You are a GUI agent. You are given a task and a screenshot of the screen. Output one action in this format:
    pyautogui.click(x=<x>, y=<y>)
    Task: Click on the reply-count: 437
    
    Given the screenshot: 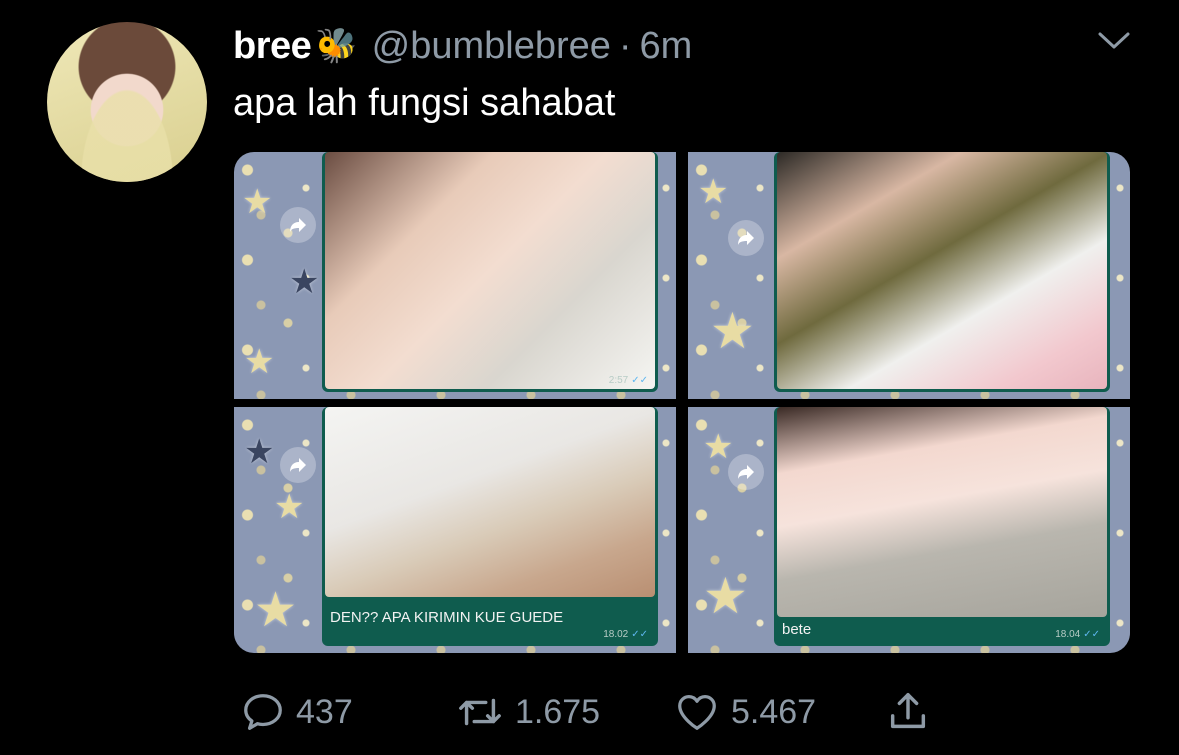 What is the action you would take?
    pyautogui.click(x=324, y=711)
    